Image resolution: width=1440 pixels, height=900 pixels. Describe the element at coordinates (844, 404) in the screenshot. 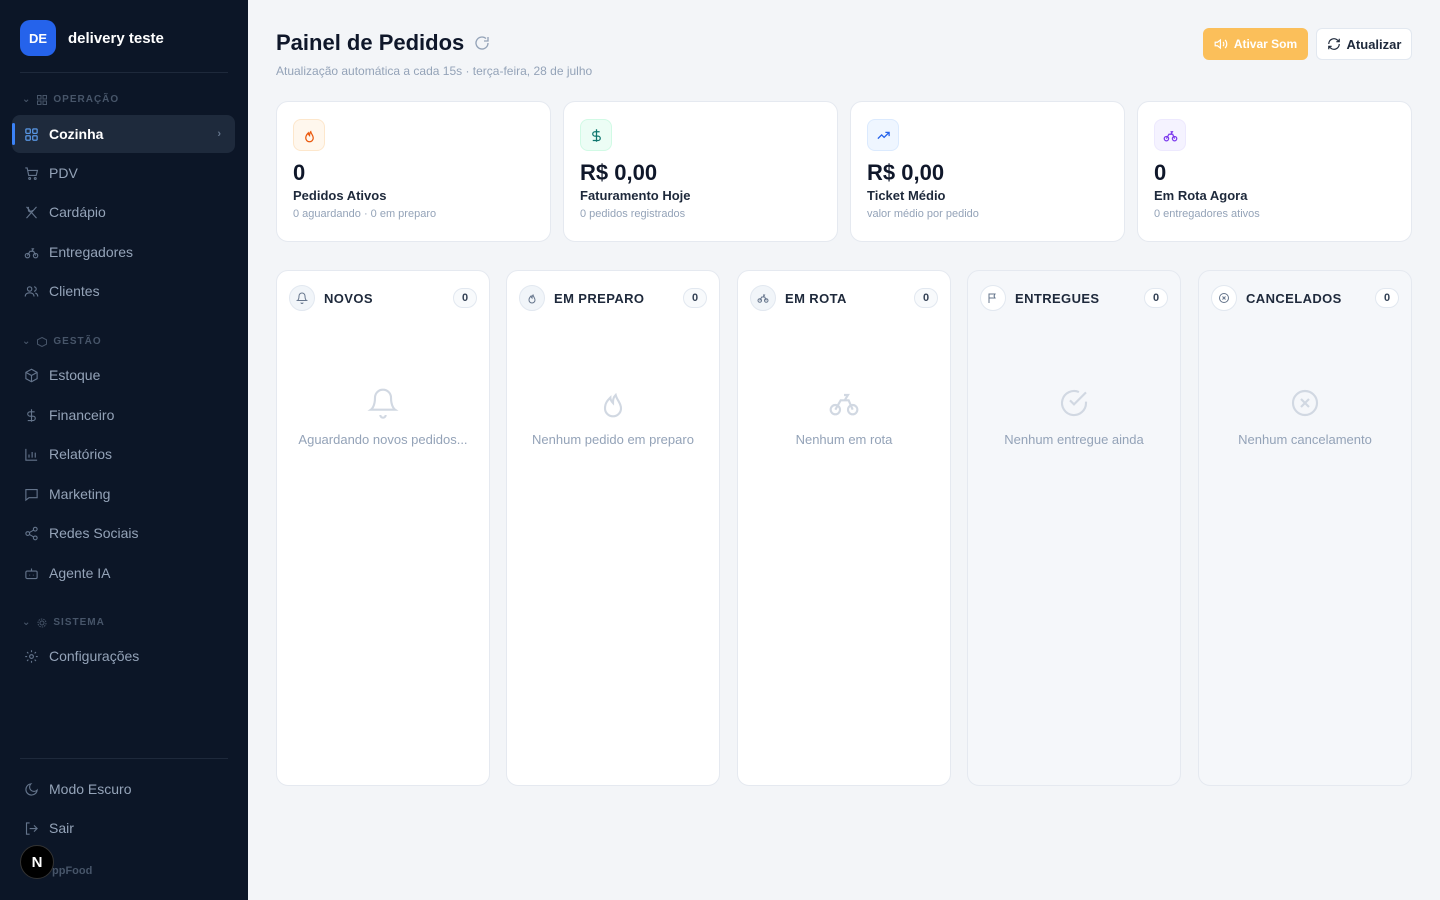

I see `bike-icon` at that location.